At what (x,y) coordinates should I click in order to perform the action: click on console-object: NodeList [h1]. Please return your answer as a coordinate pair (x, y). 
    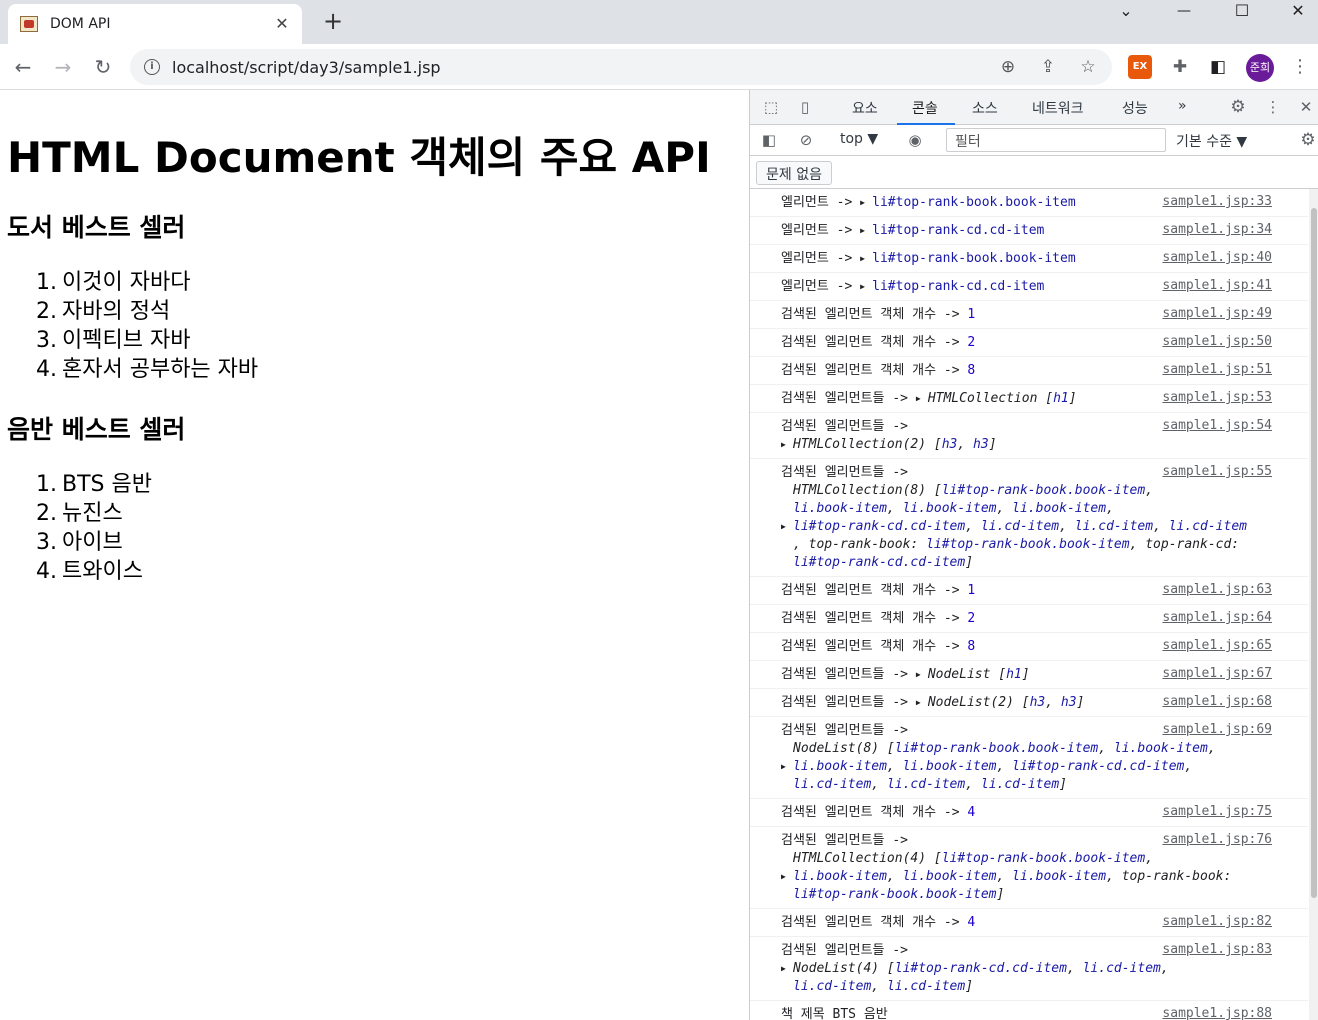
    Looking at the image, I should click on (973, 674).